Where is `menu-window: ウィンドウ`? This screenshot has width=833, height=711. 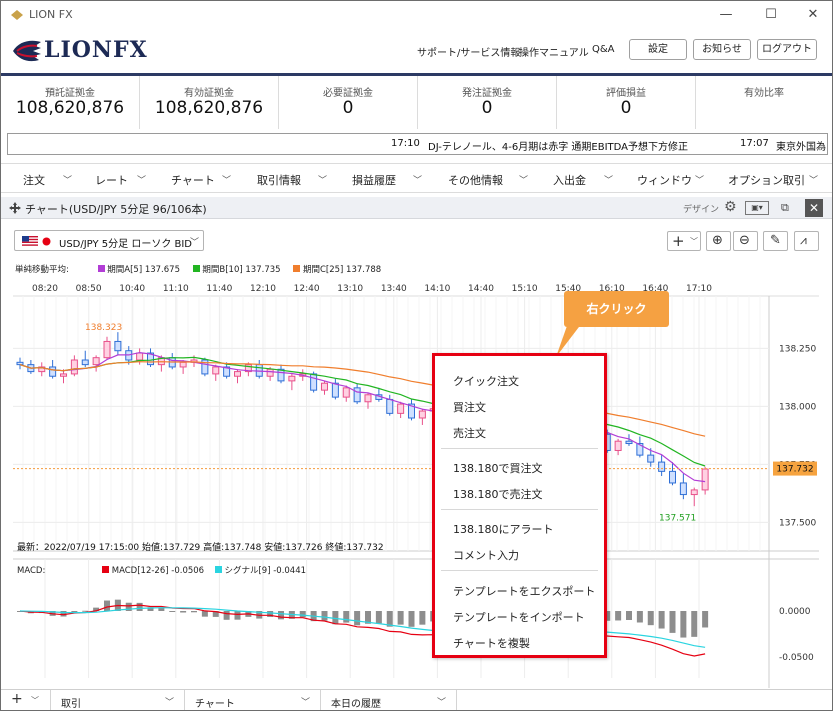
menu-window: ウィンドウ is located at coordinates (664, 180).